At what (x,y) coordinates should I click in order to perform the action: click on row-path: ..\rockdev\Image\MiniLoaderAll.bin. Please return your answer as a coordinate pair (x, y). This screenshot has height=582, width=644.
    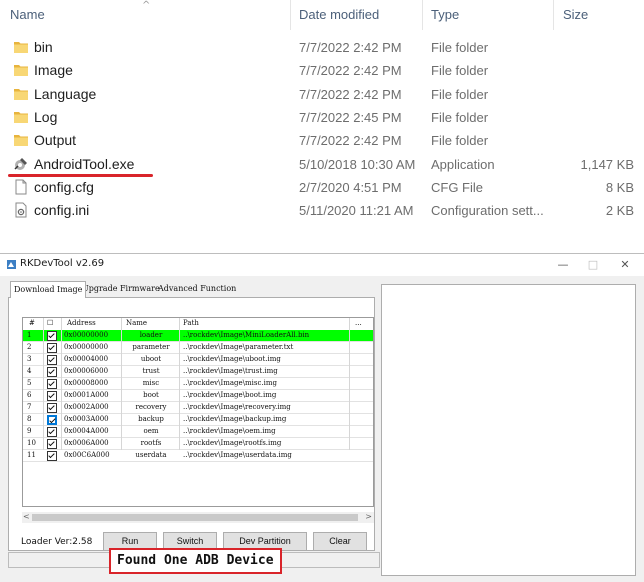
    Looking at the image, I should click on (246, 335).